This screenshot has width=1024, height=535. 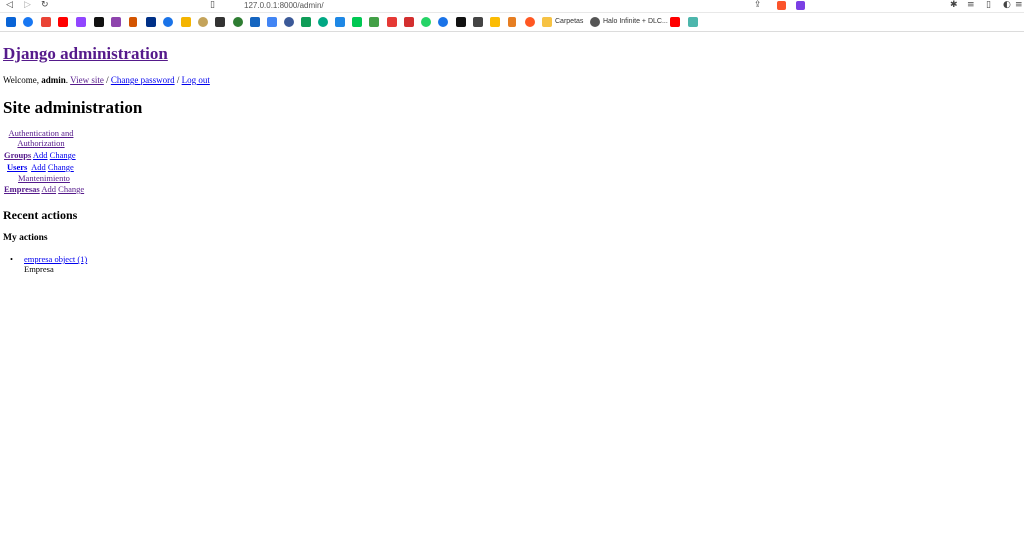 I want to click on app-caption-auth: Authentication and Authorization, so click(x=41, y=138).